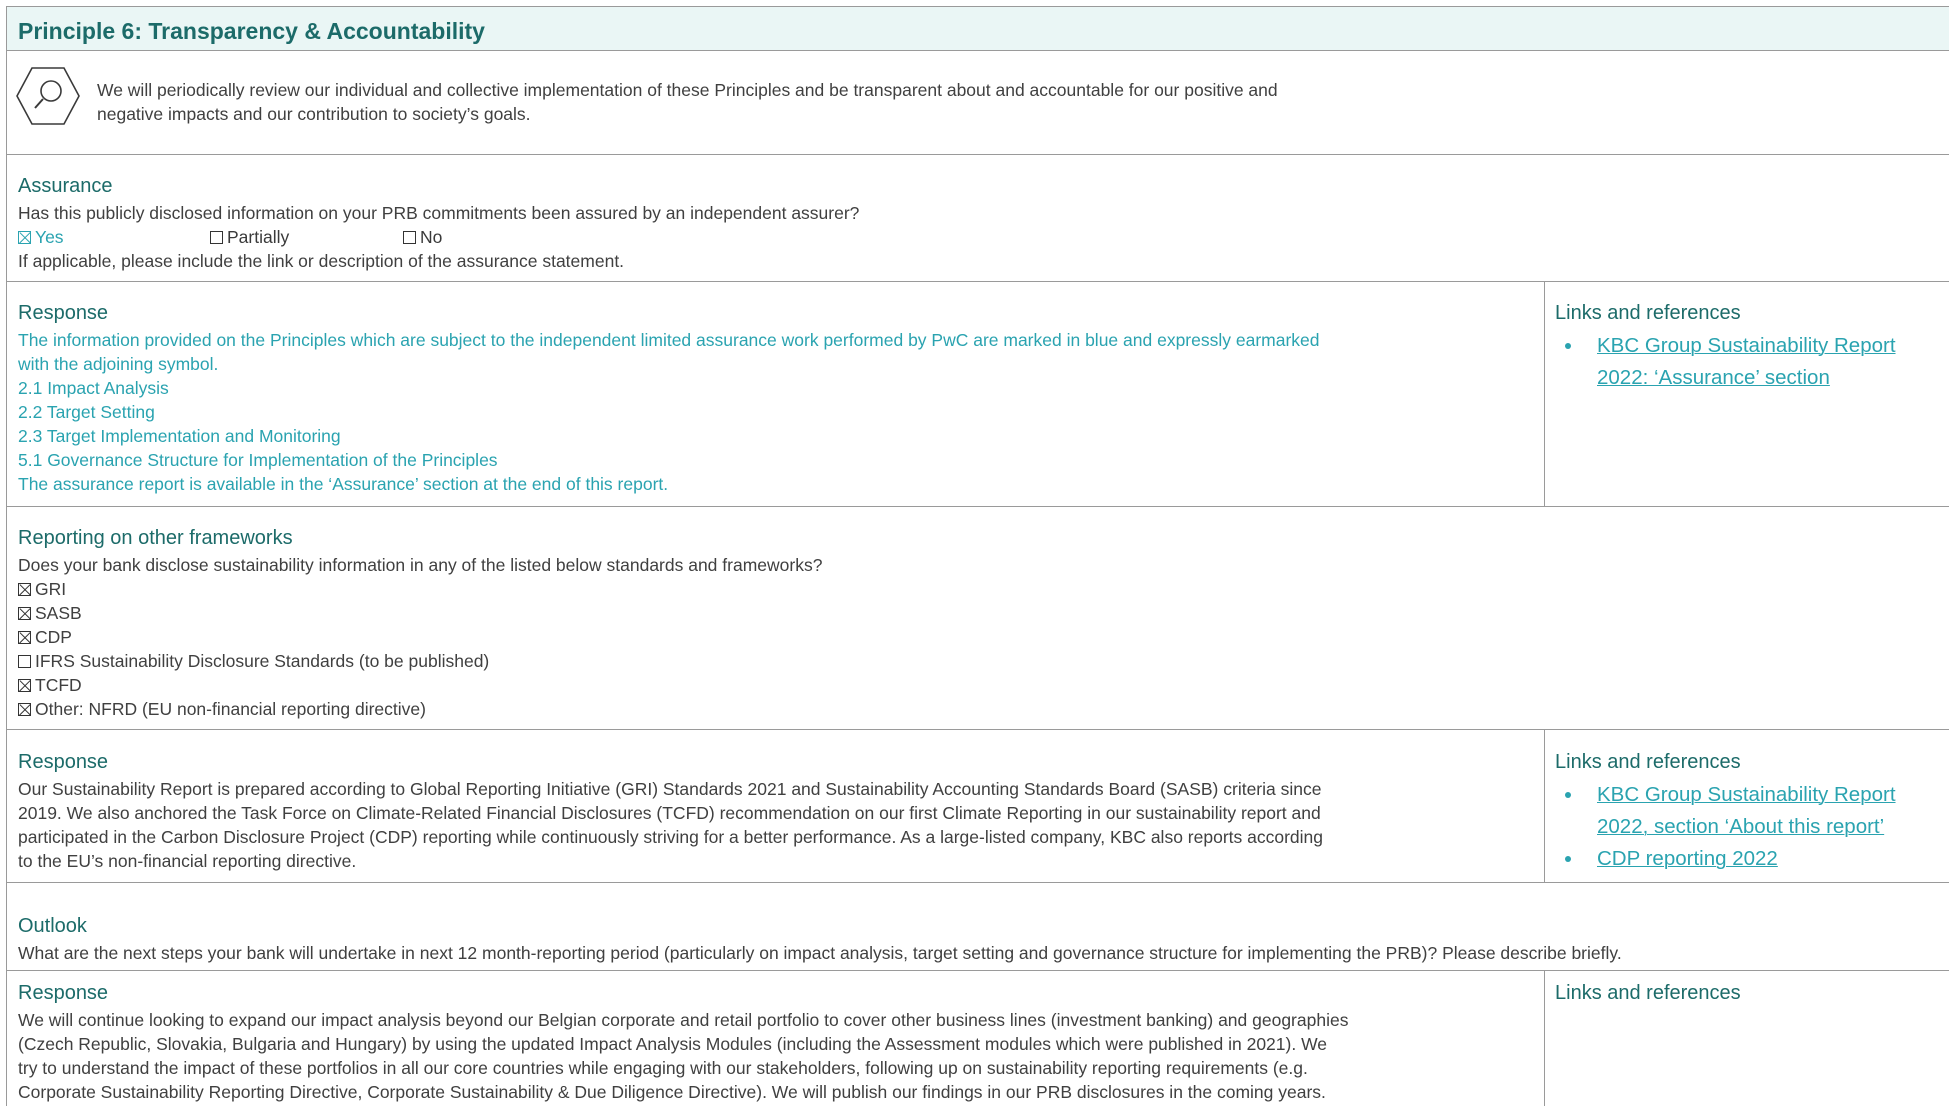 The height and width of the screenshot is (1106, 1949). I want to click on assurance-heading: Assurance, so click(65, 186).